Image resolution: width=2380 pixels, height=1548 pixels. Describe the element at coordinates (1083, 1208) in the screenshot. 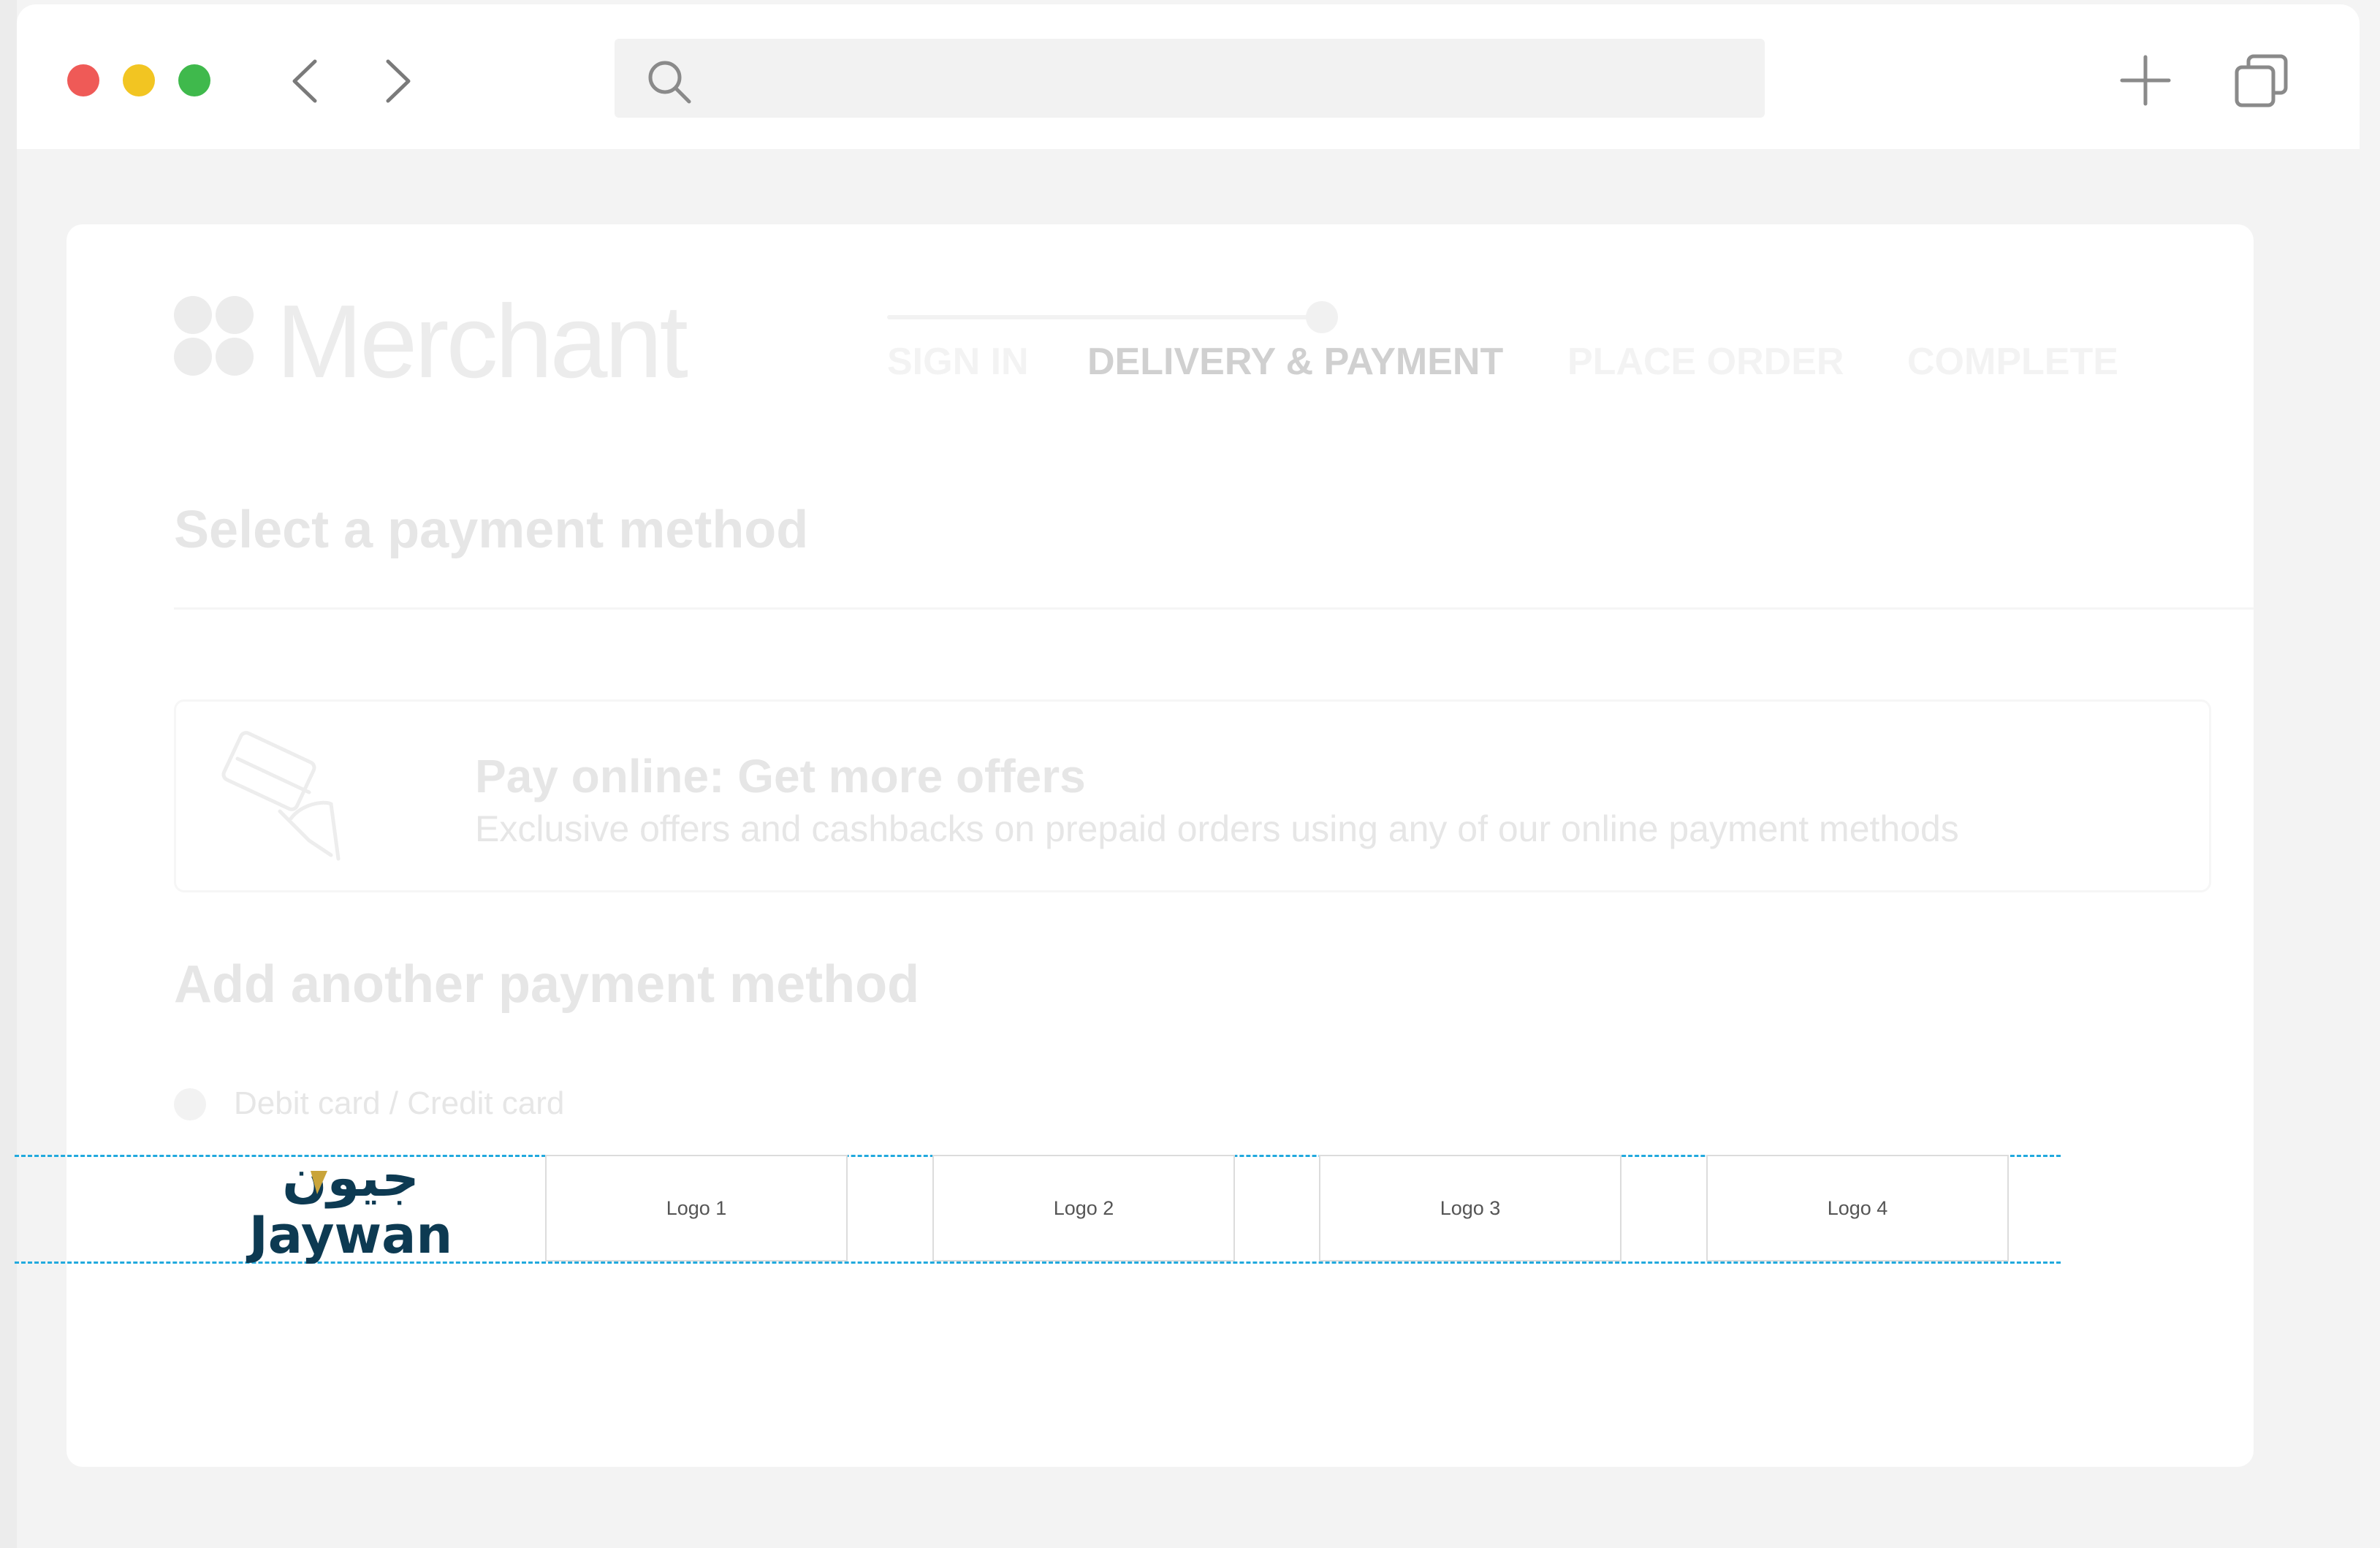

I see `logo-placeholder-2: Logo 2` at that location.